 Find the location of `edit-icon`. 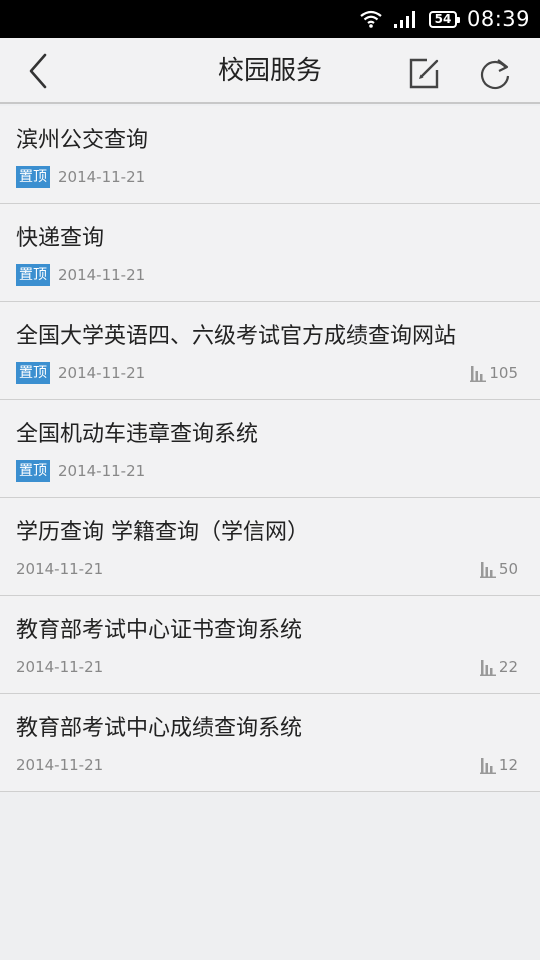

edit-icon is located at coordinates (424, 73).